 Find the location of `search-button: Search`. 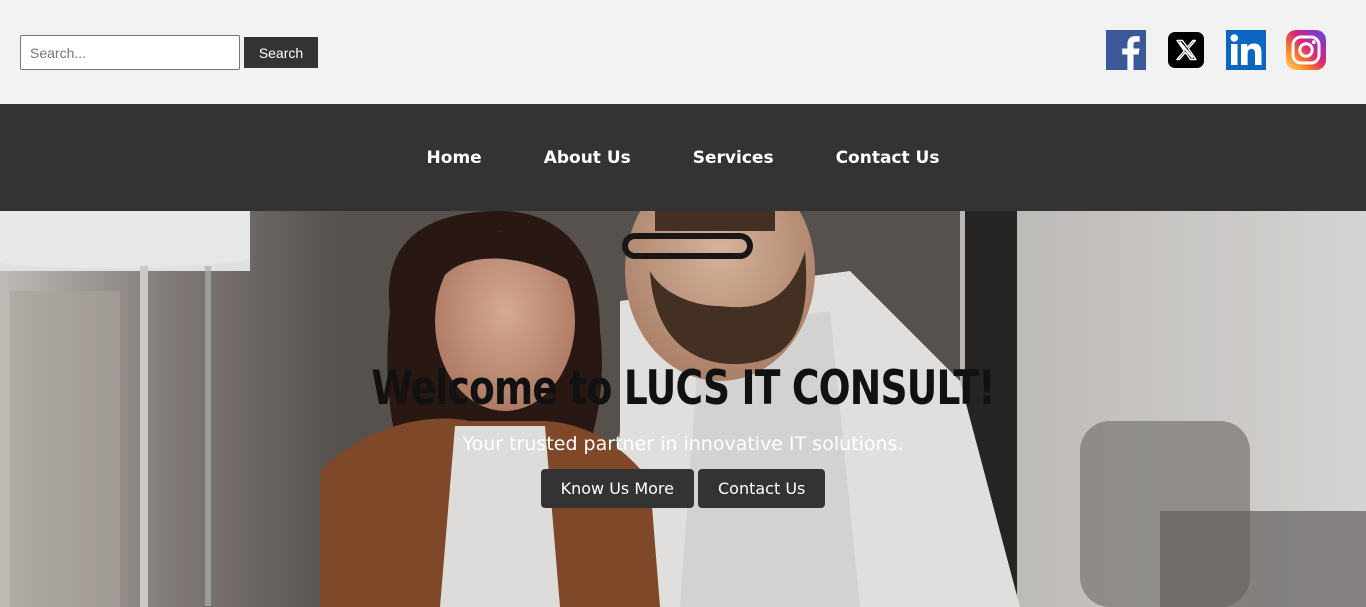

search-button: Search is located at coordinates (281, 52).